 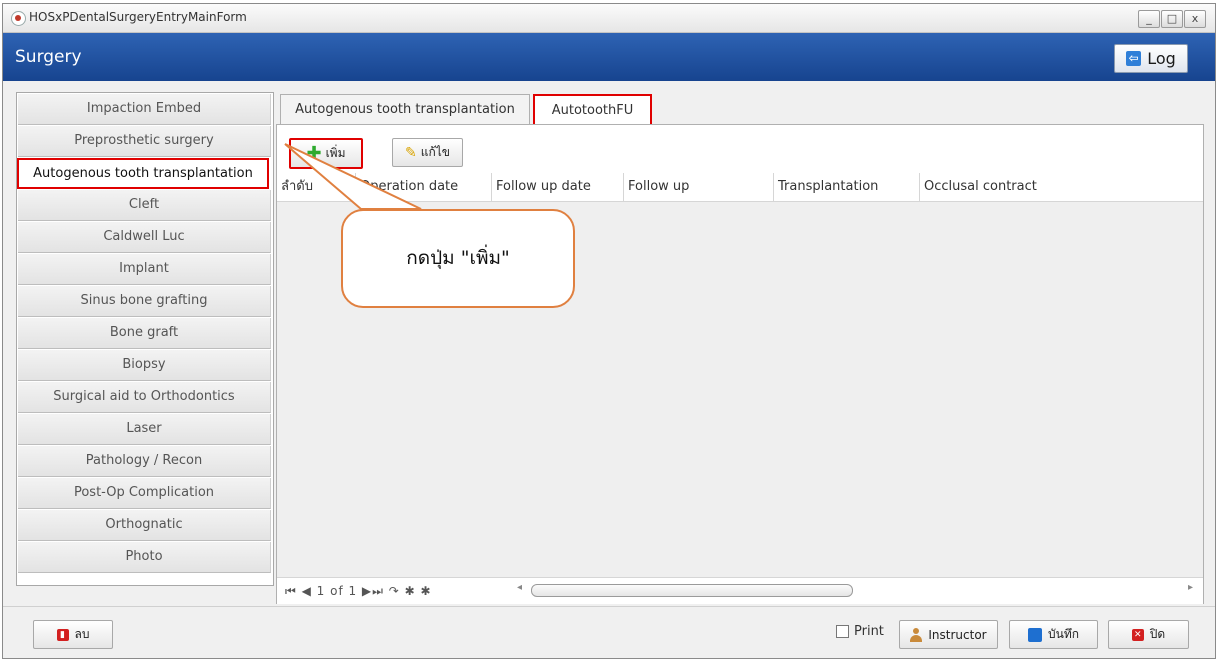 I want to click on column-header-occlusal-contract: Occlusal contract, so click(x=1061, y=187).